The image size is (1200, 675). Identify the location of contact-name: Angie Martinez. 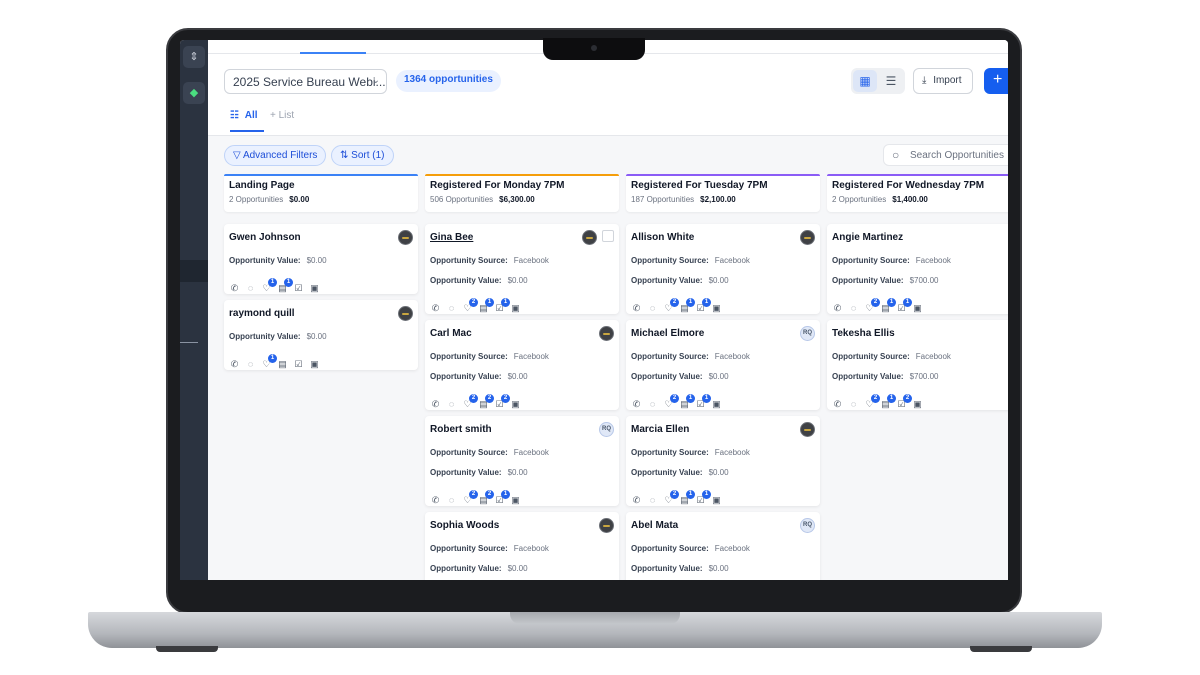
(920, 237).